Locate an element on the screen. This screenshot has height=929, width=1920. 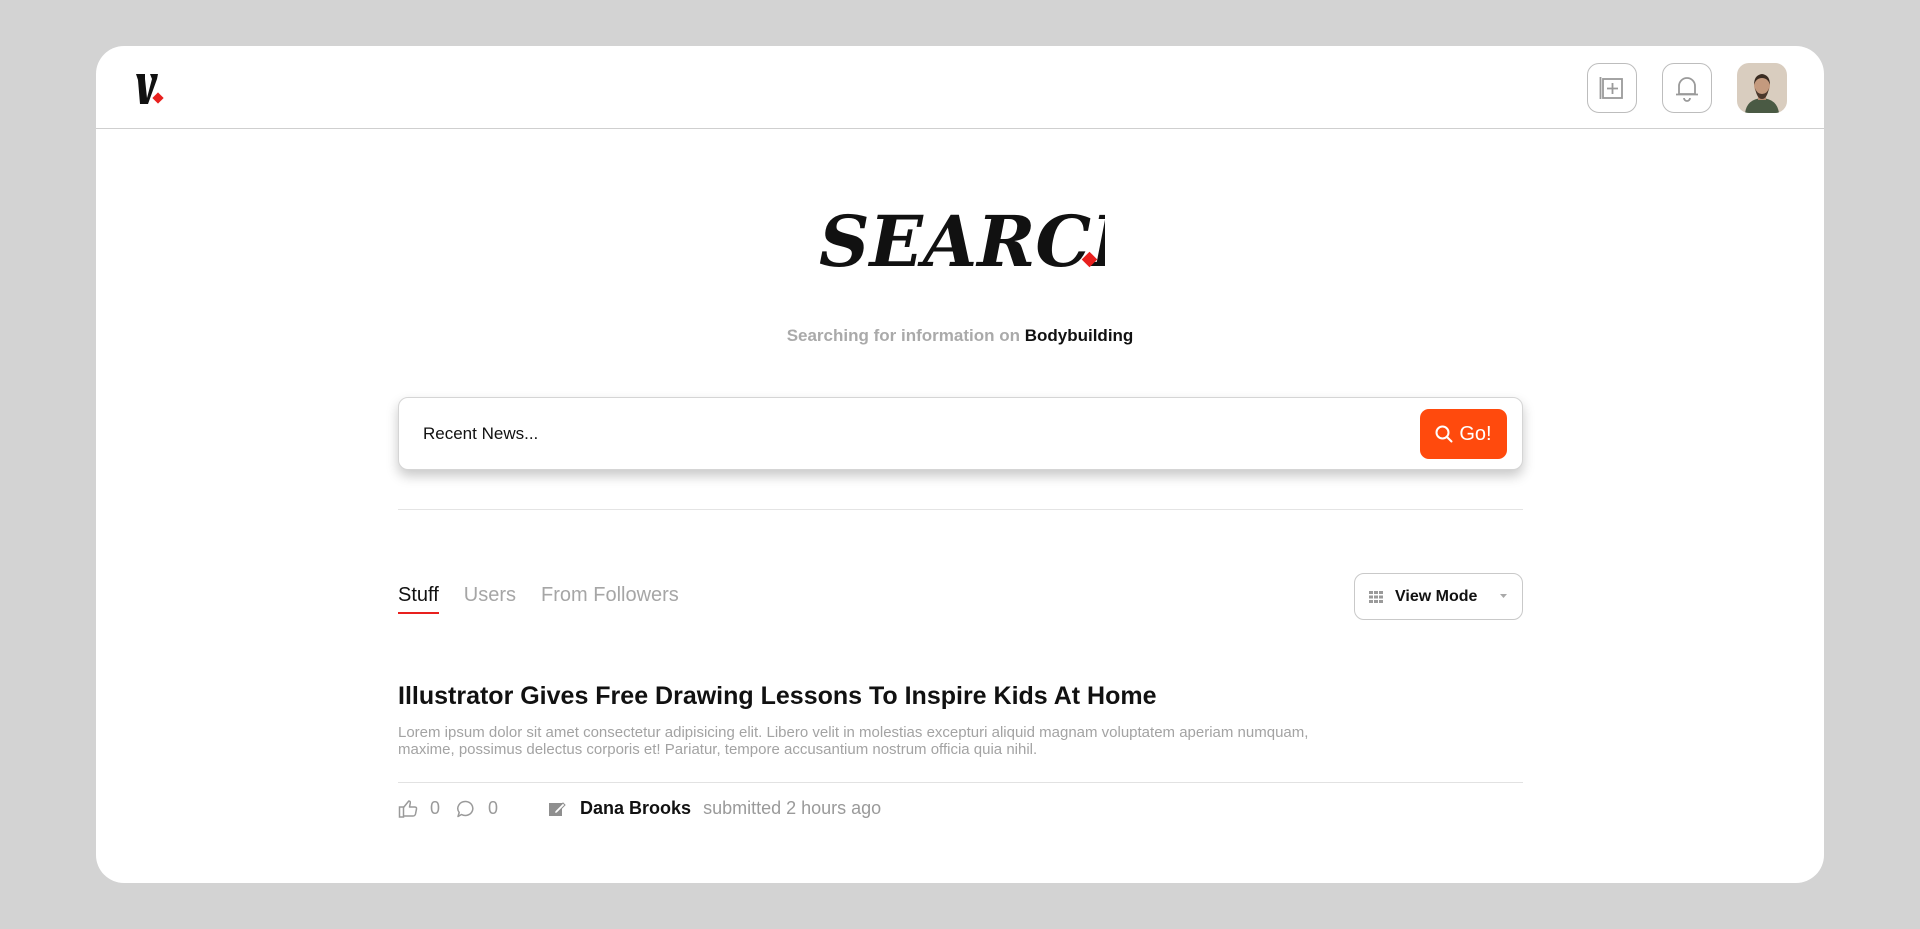
article-meta: 0 0 Dana Brooks submitted 2 hours ago is located at coordinates (639, 808).